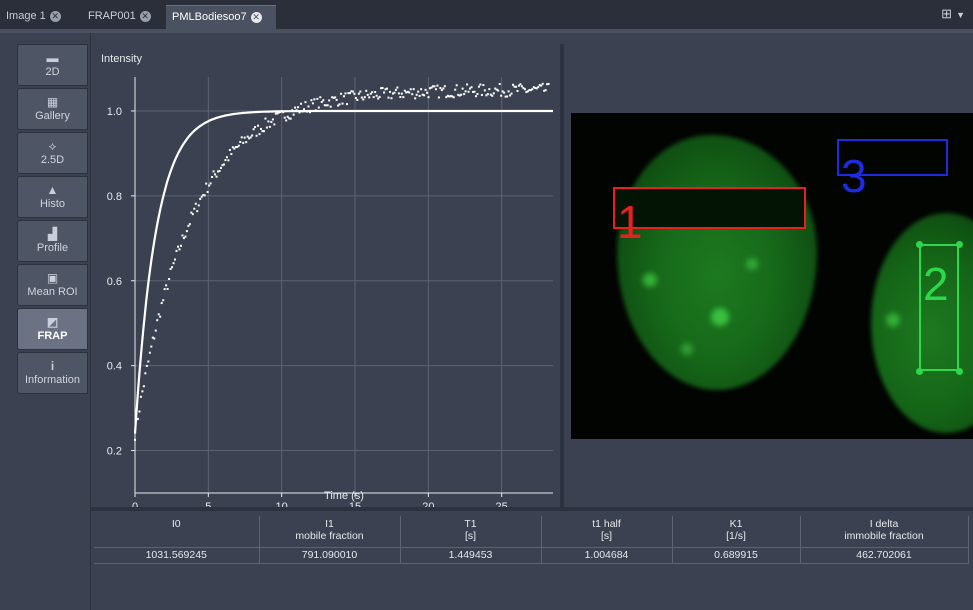 Image resolution: width=973 pixels, height=610 pixels. I want to click on view-button-frap: ◩ FRAP, so click(52, 329).